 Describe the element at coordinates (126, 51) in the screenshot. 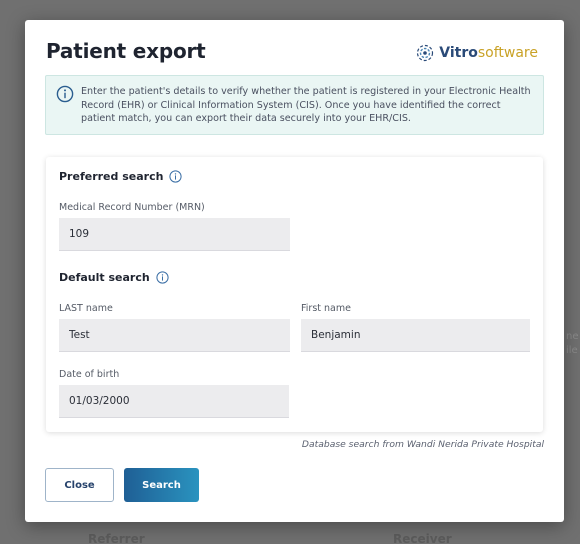

I see `dialog-title: Patient export` at that location.